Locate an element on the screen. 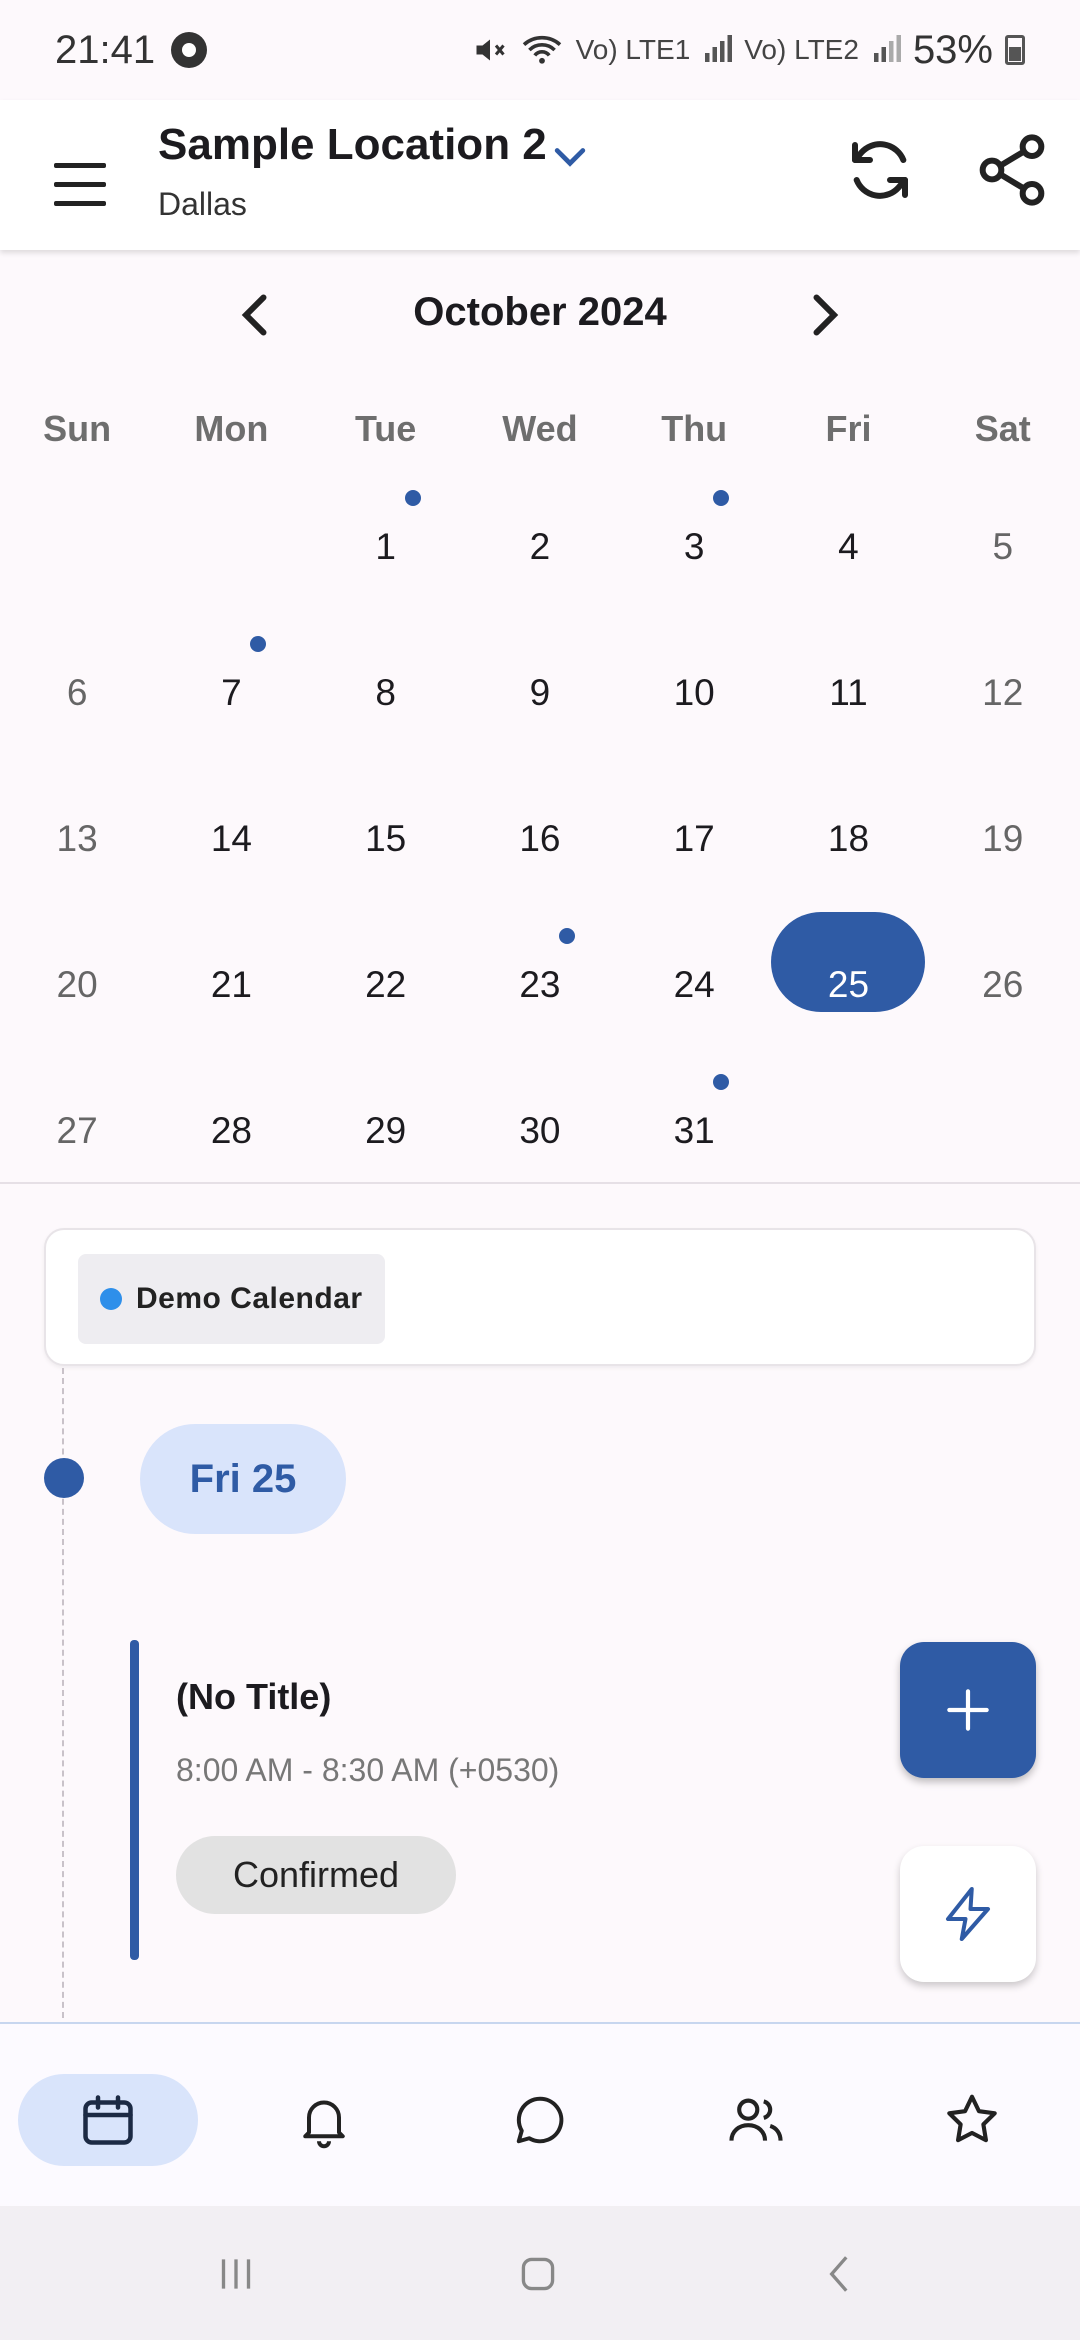 This screenshot has height=2340, width=1080. calendar-day: 14 is located at coordinates (231, 839).